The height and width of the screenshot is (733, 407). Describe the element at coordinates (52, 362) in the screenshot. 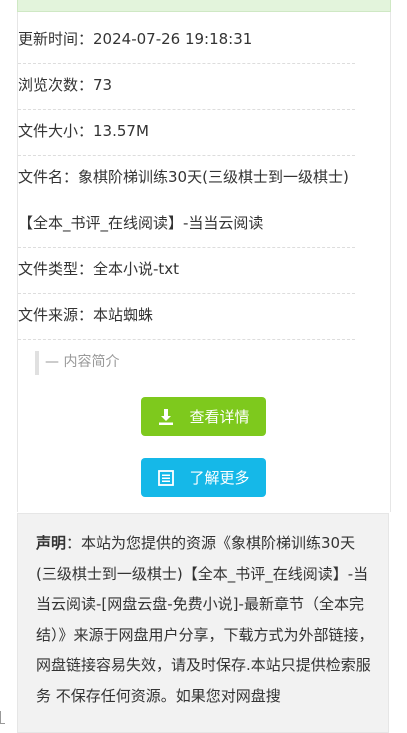

I see `dash-icon: —` at that location.